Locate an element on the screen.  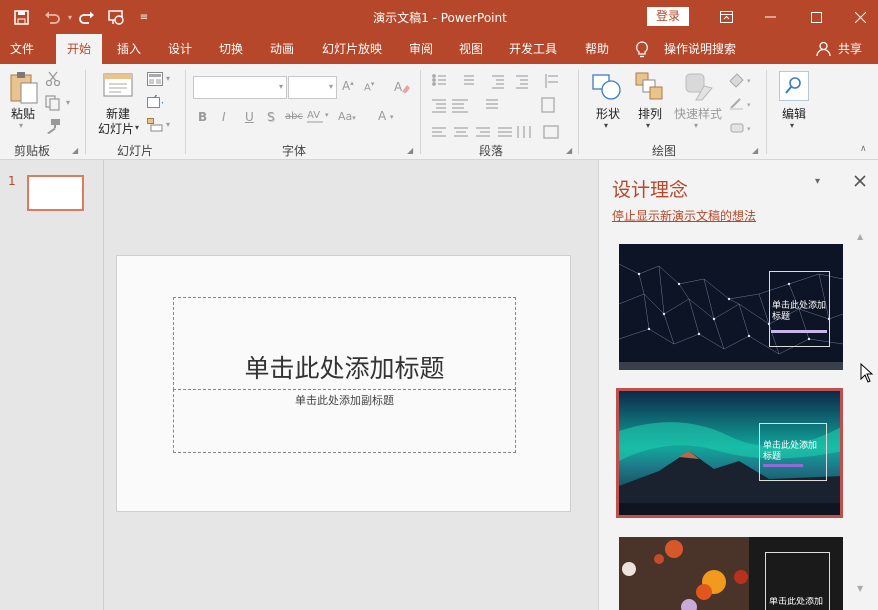
arrange-dropdown-icon: ▾ is located at coordinates (648, 125).